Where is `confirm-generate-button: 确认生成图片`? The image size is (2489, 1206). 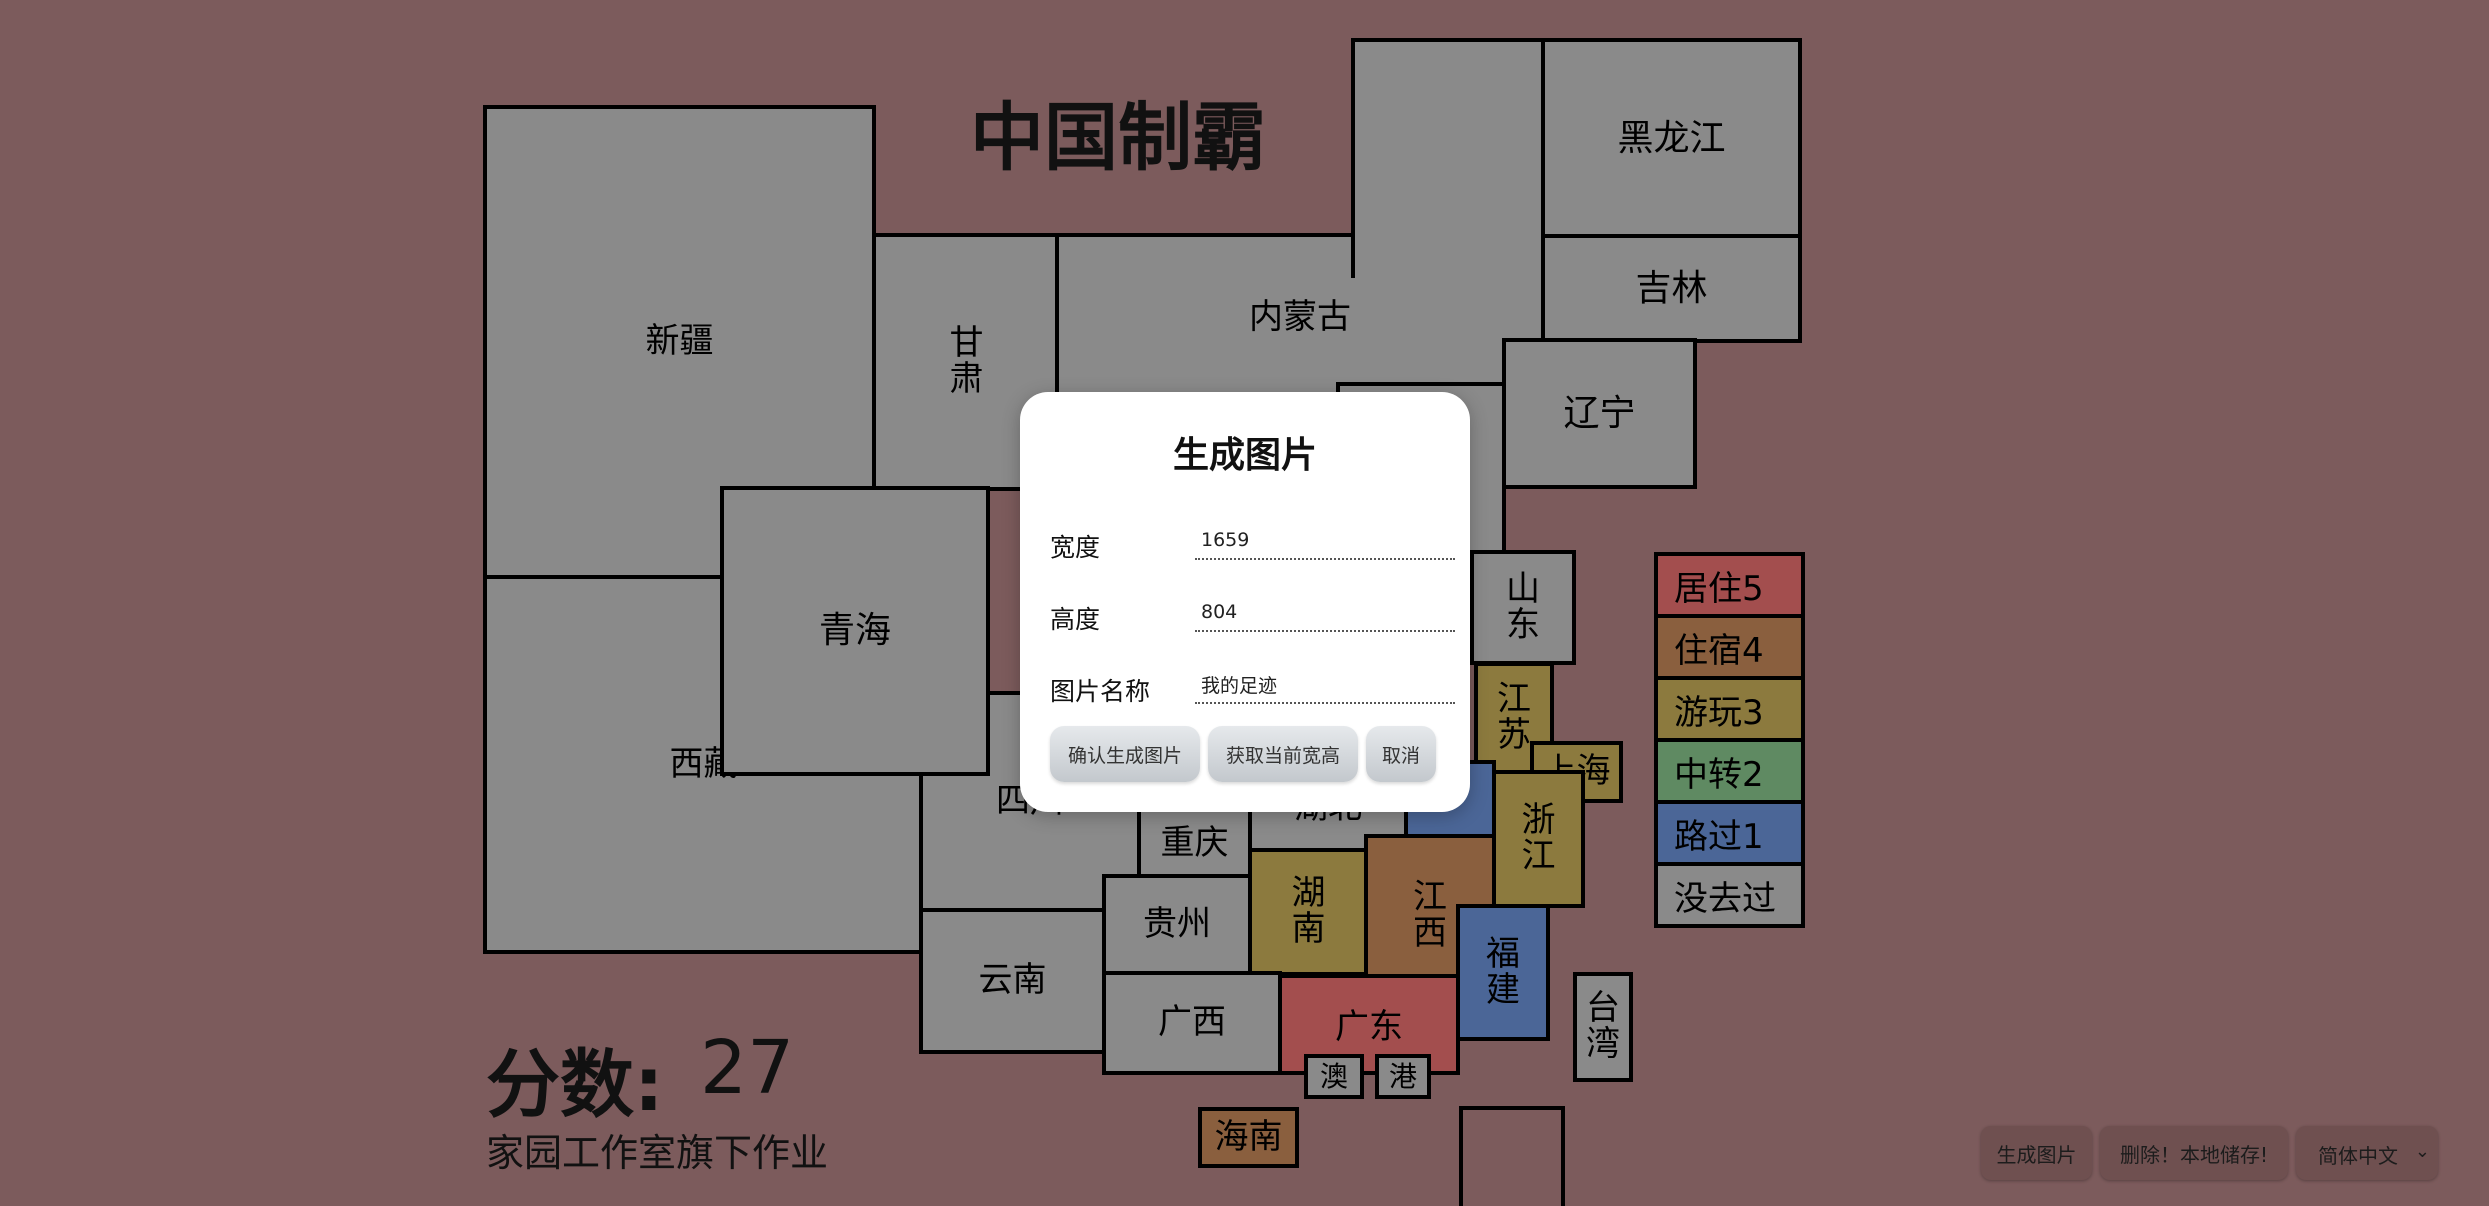 confirm-generate-button: 确认生成图片 is located at coordinates (1125, 754).